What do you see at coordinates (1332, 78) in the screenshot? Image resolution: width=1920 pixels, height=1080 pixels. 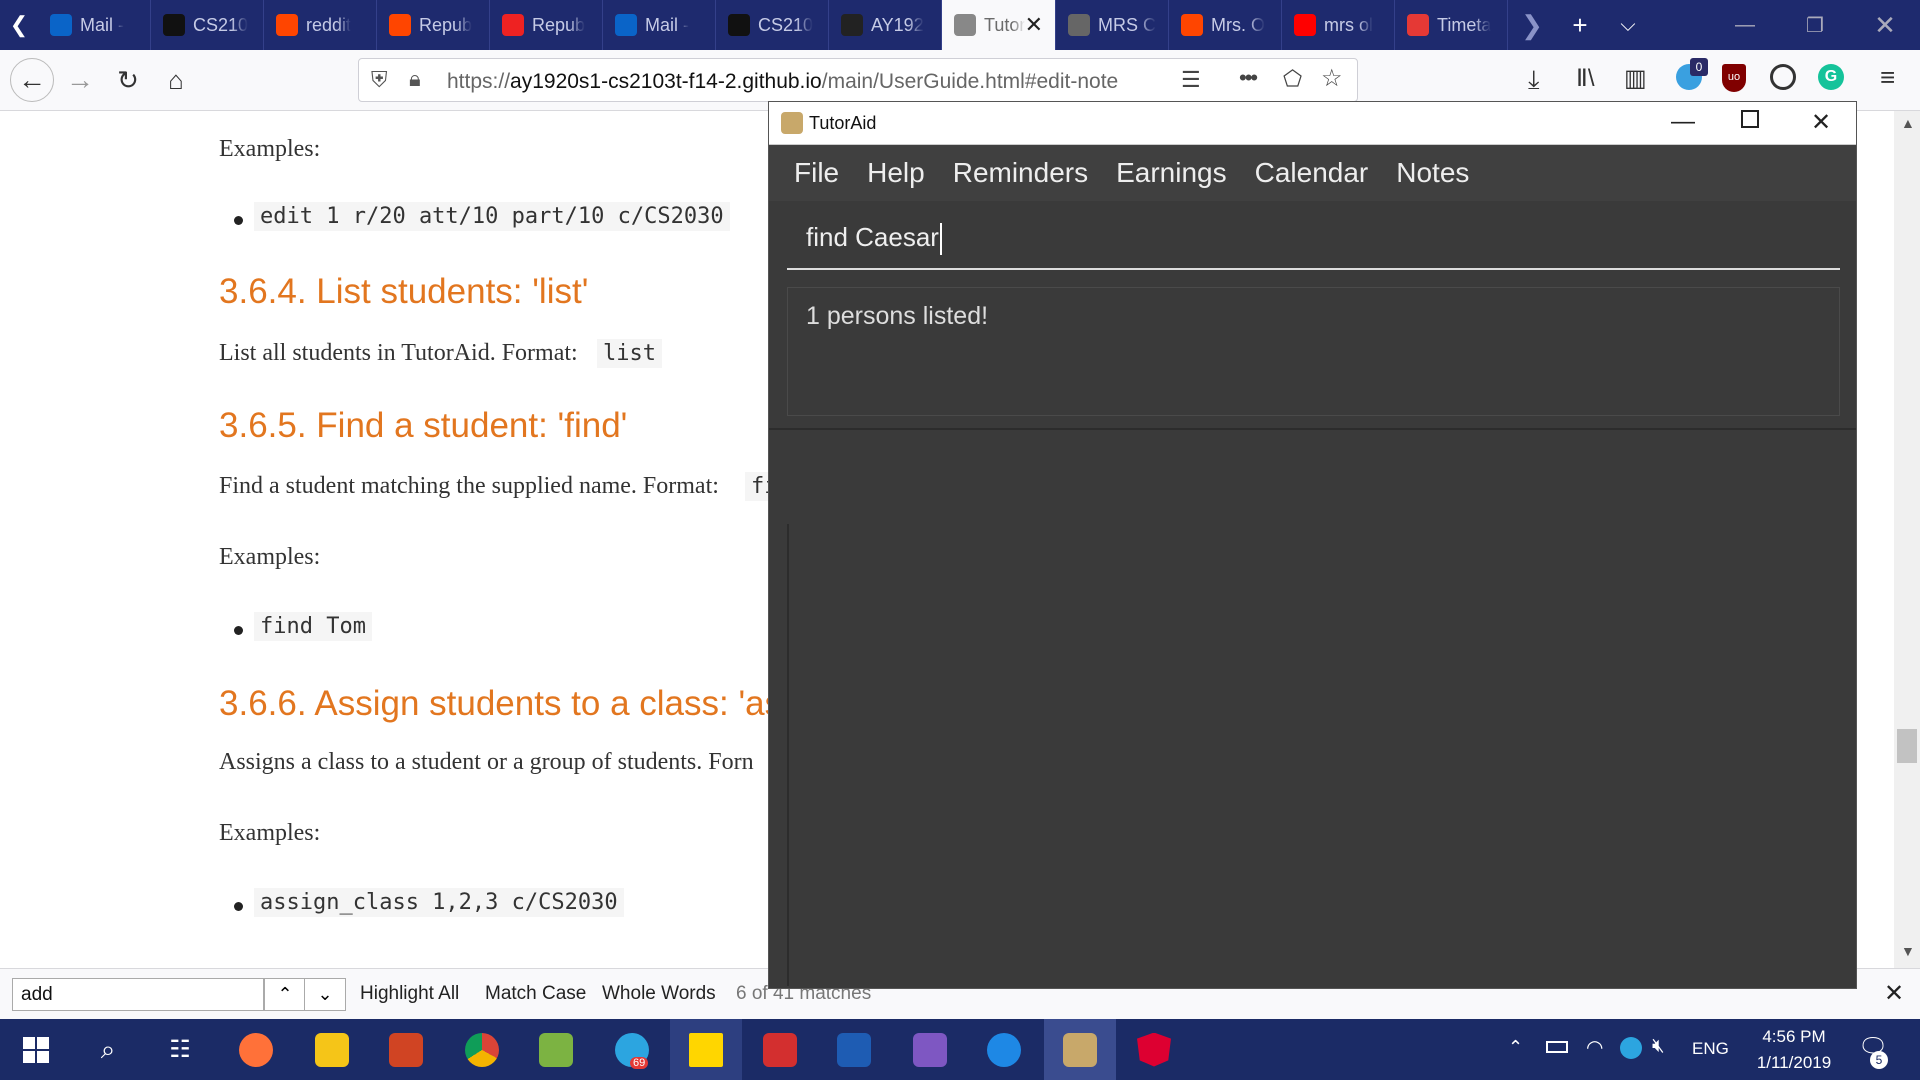 I see `bookmark-star-icon: ☆` at bounding box center [1332, 78].